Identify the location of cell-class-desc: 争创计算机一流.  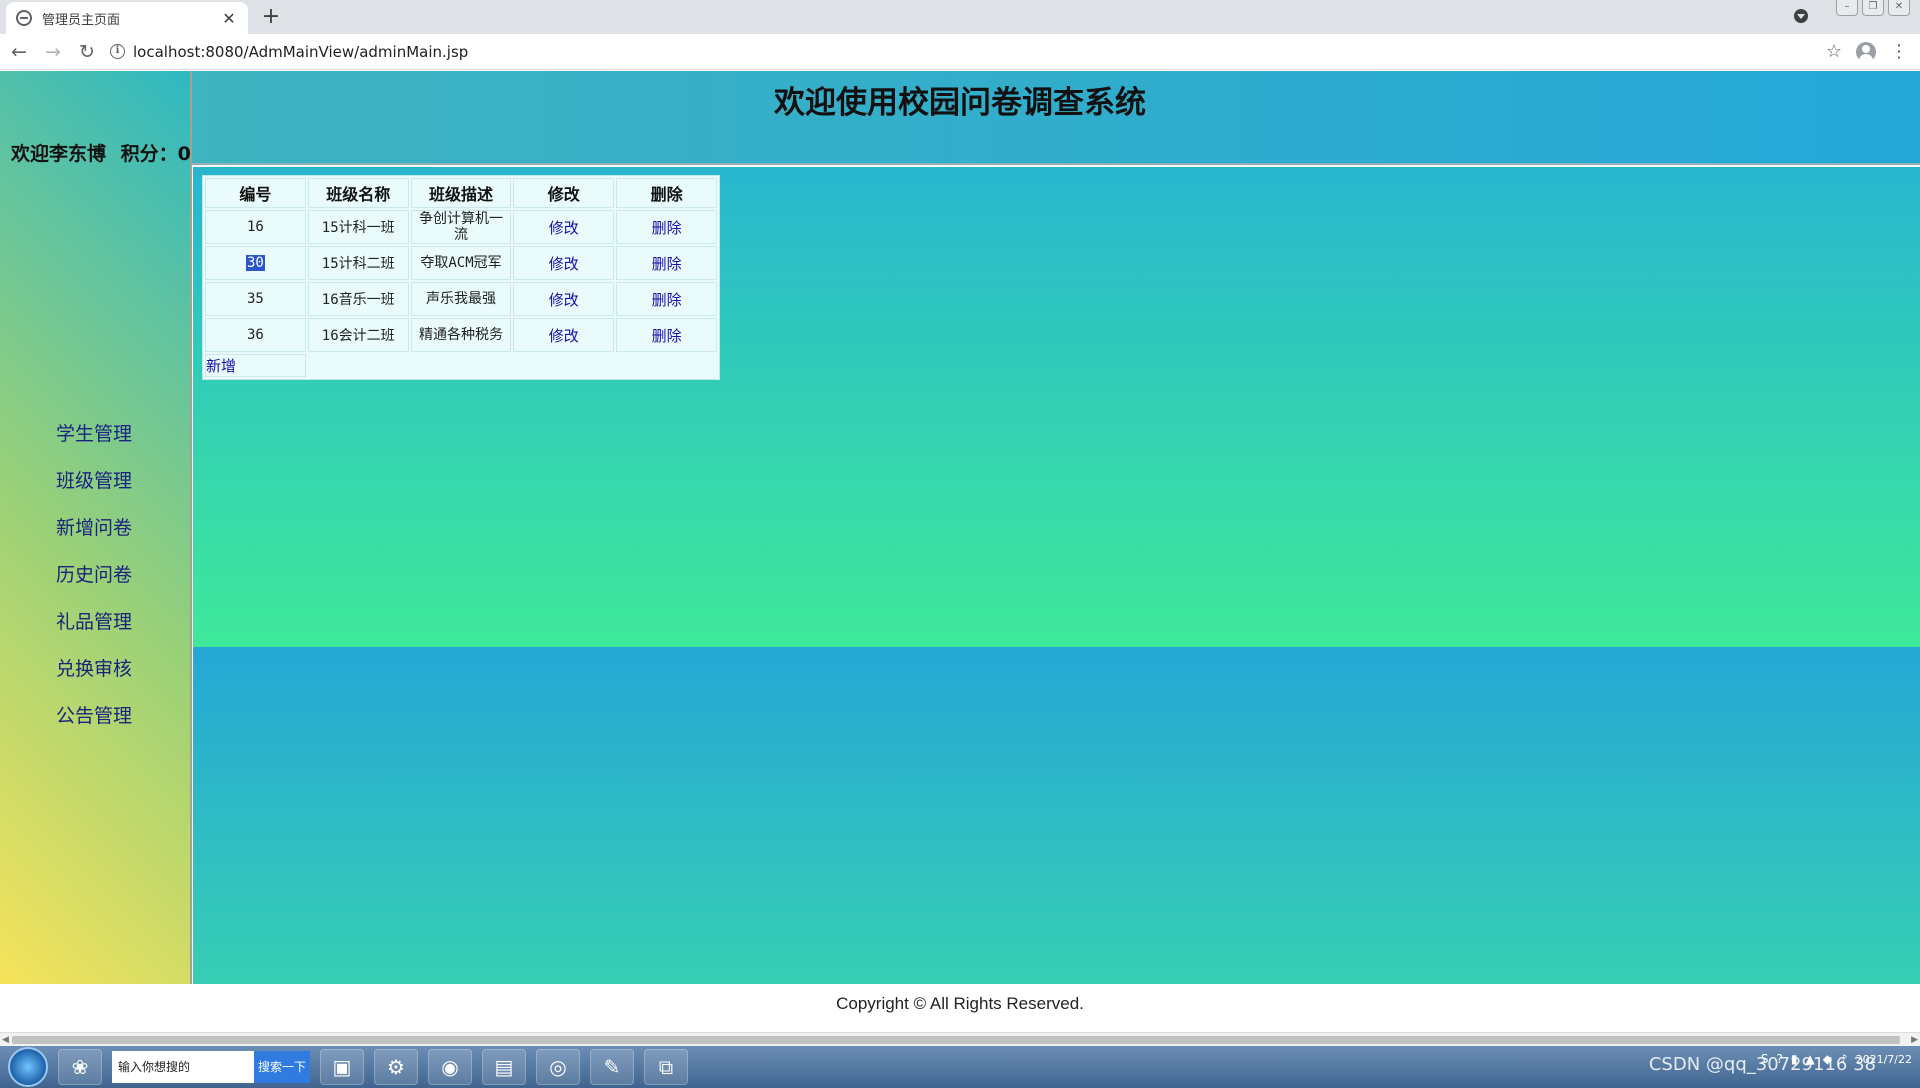
(461, 227).